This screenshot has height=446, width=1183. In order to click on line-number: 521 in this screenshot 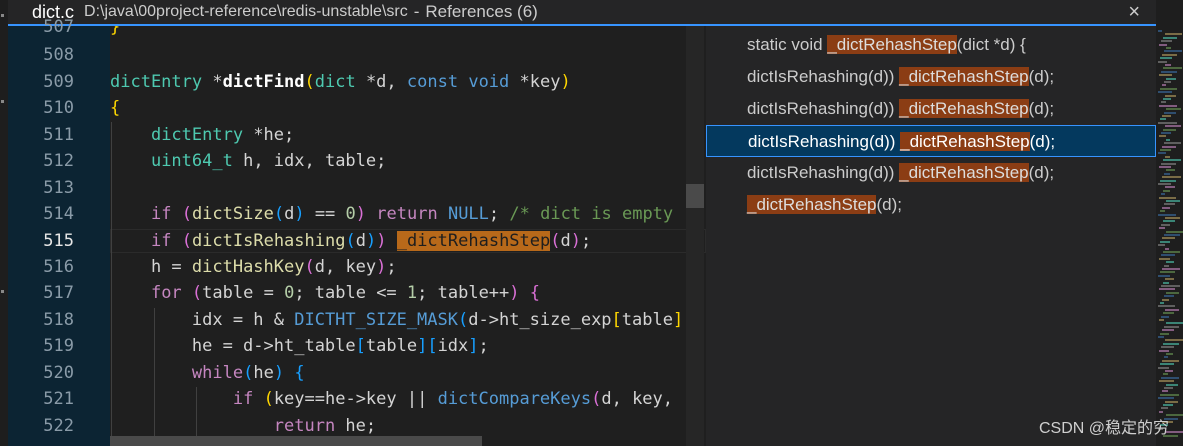, I will do `click(58, 399)`.